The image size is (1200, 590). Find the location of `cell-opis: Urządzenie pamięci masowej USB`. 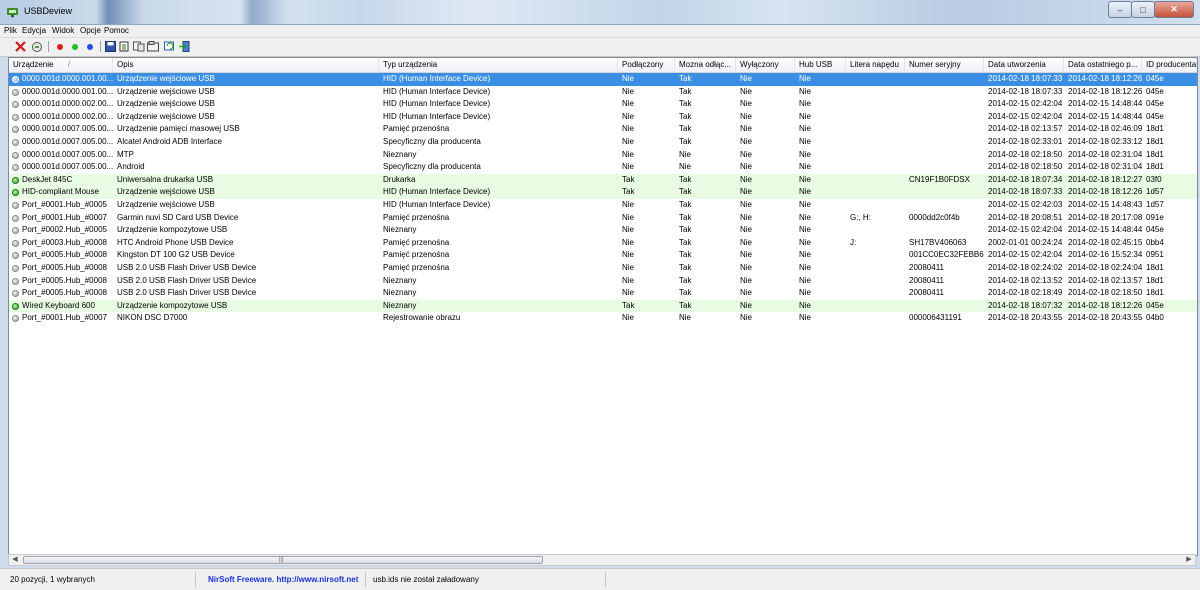

cell-opis: Urządzenie pamięci masowej USB is located at coordinates (178, 129).